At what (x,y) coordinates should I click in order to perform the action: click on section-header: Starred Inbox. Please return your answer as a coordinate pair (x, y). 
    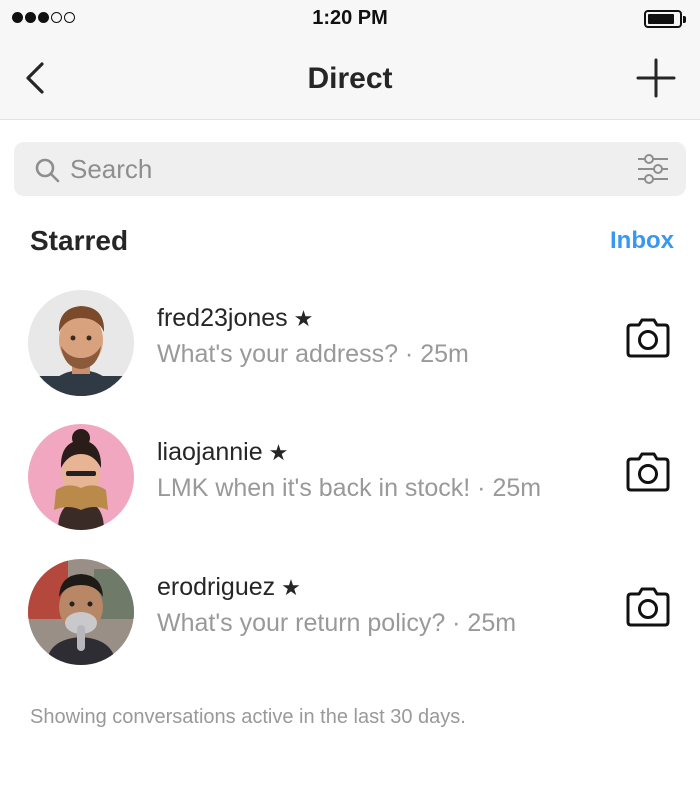
    Looking at the image, I should click on (350, 242).